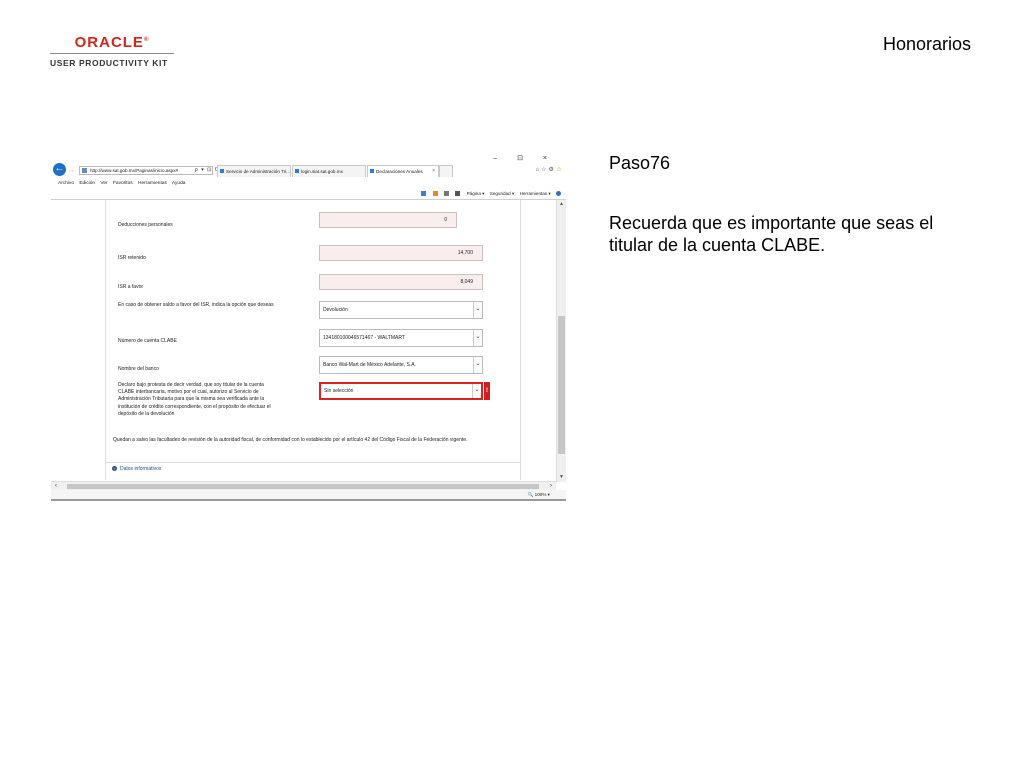  What do you see at coordinates (435, 194) in the screenshot?
I see `rss-icon` at bounding box center [435, 194].